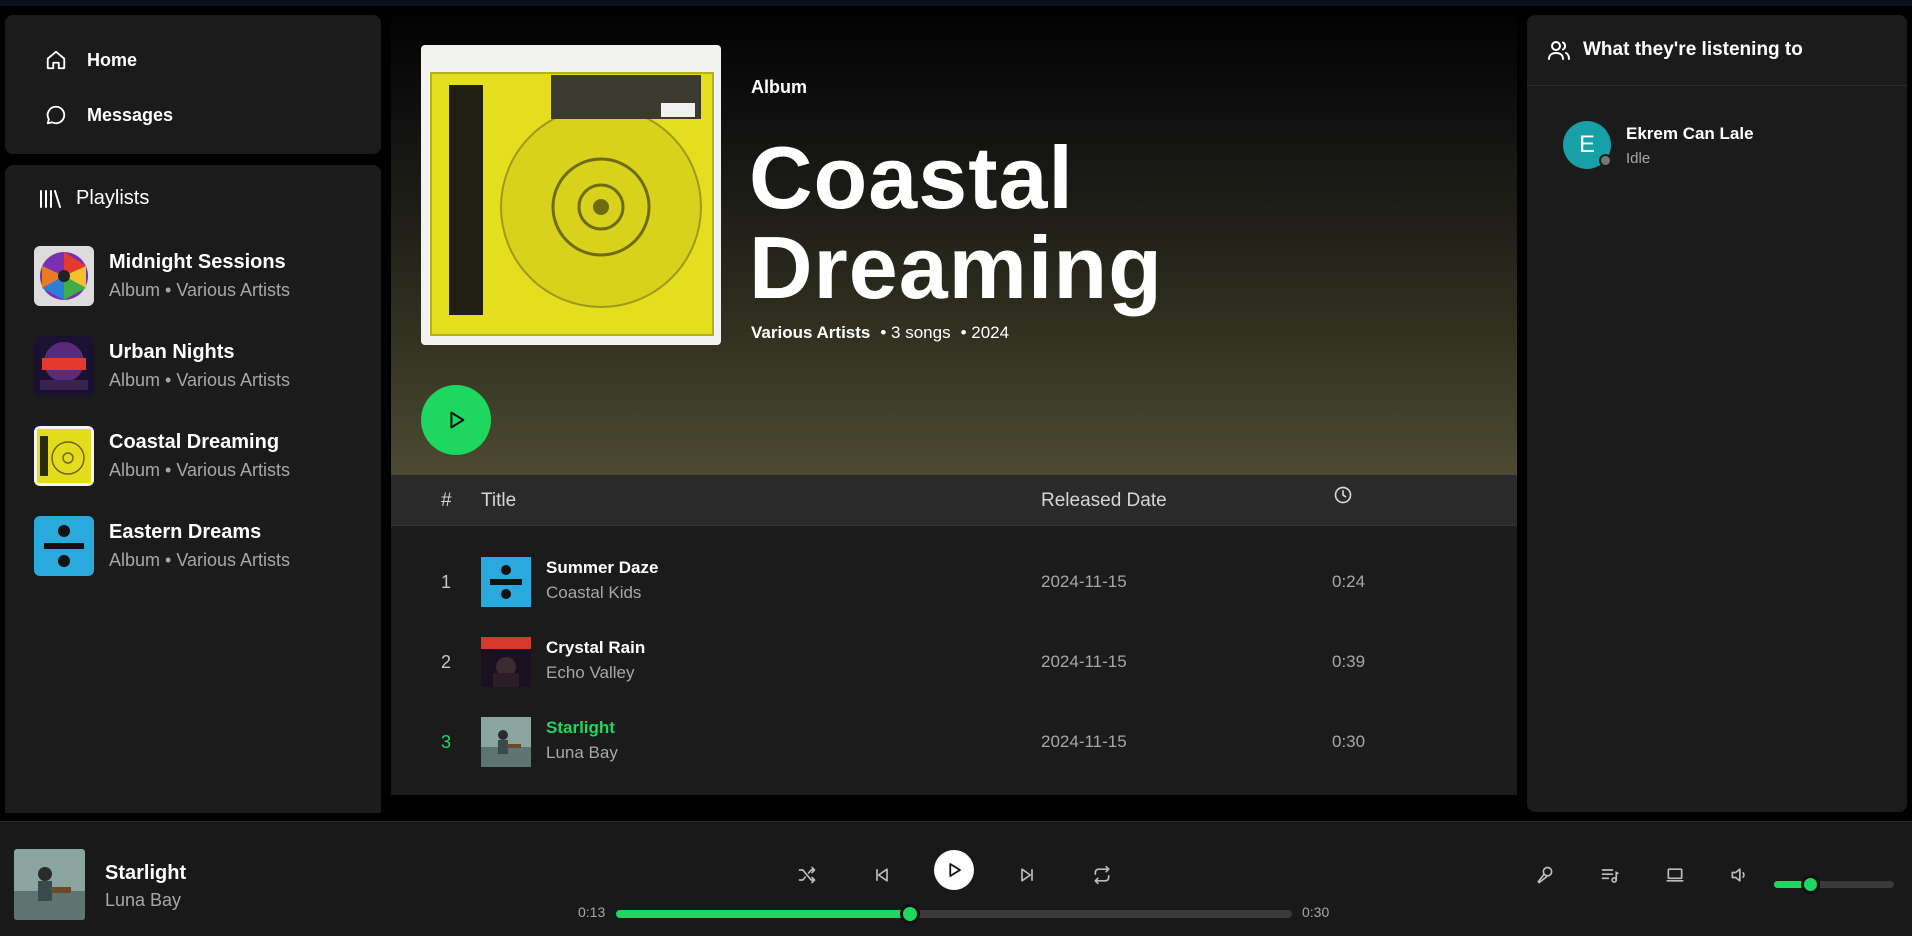  Describe the element at coordinates (193, 84) in the screenshot. I see `nav-panel: Home Messages` at that location.